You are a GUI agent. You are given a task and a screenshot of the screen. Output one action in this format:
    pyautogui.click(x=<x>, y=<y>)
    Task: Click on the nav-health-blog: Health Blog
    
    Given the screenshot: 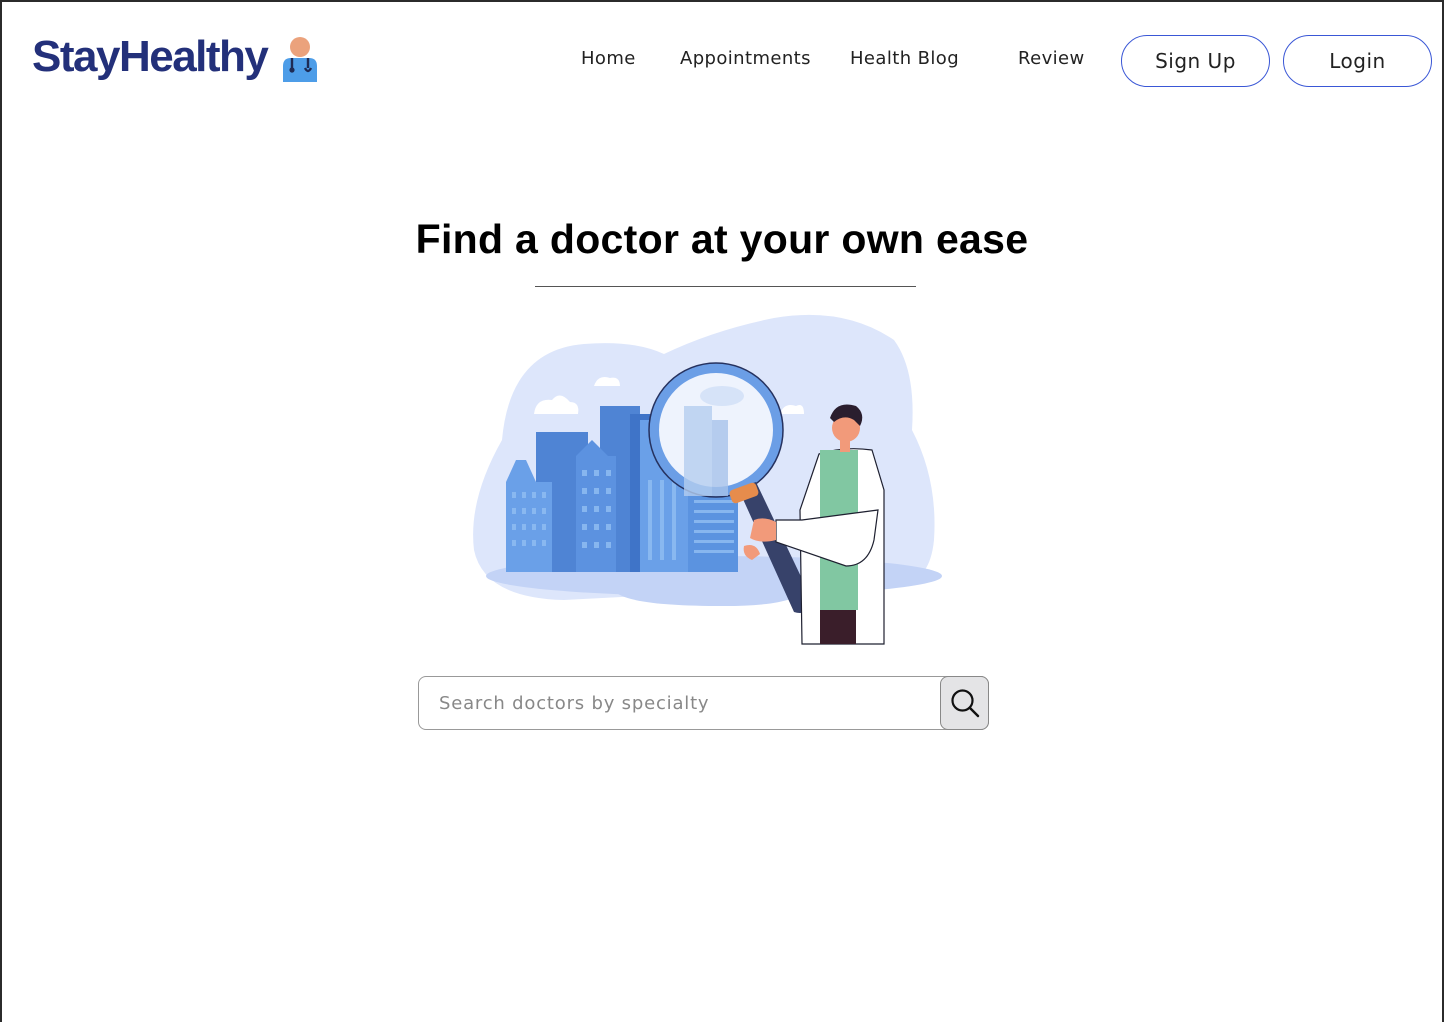 What is the action you would take?
    pyautogui.click(x=904, y=58)
    